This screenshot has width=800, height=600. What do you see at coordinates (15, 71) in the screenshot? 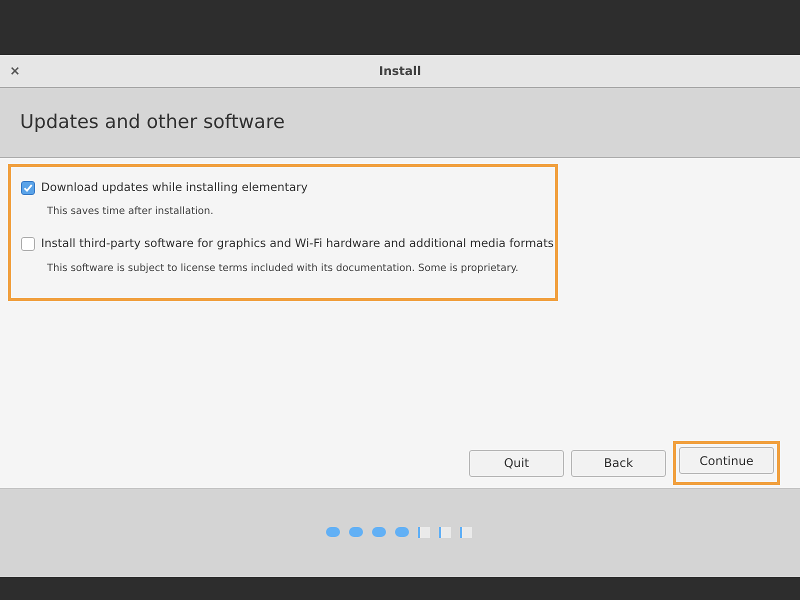
I see `close-button: ×` at bounding box center [15, 71].